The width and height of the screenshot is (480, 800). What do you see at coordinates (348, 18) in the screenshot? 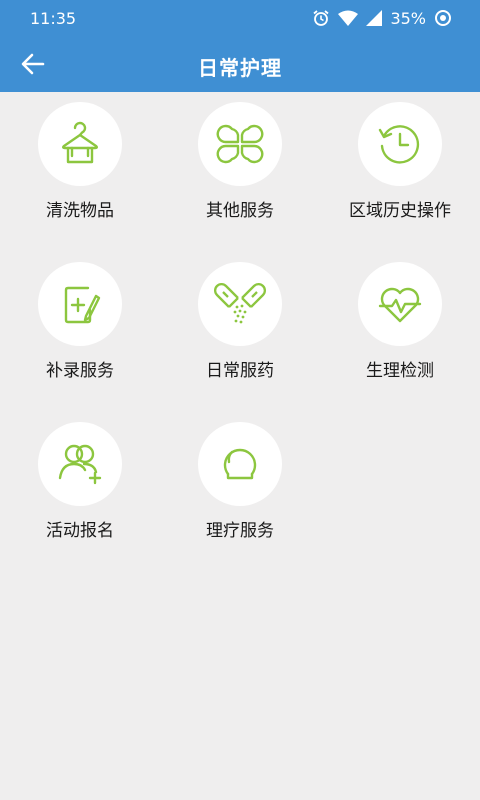
I see `wifi-icon` at bounding box center [348, 18].